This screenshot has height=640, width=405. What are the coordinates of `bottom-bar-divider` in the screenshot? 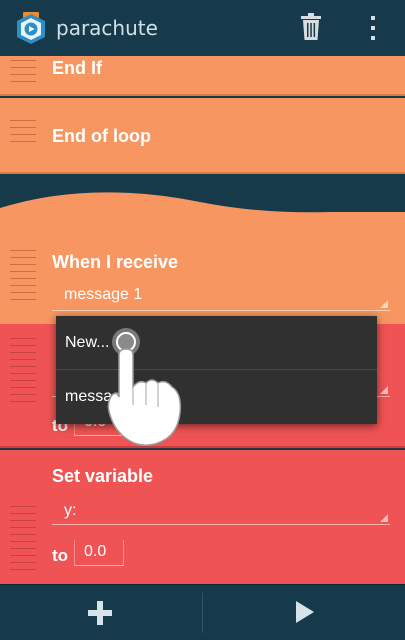 It's located at (202, 613).